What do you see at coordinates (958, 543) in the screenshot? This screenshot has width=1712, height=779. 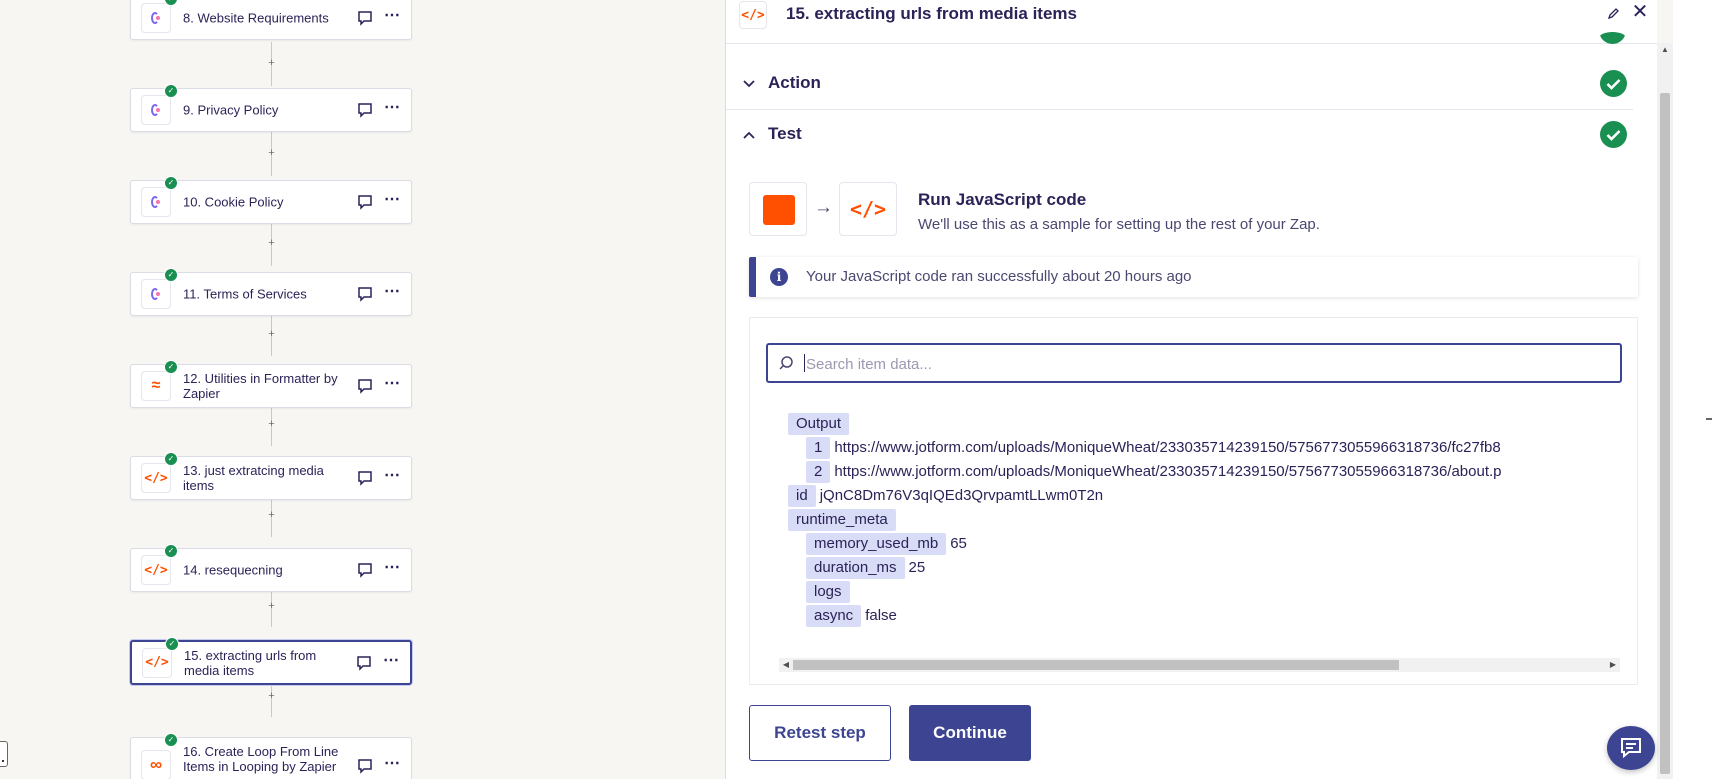 I see `tree-value: 65` at bounding box center [958, 543].